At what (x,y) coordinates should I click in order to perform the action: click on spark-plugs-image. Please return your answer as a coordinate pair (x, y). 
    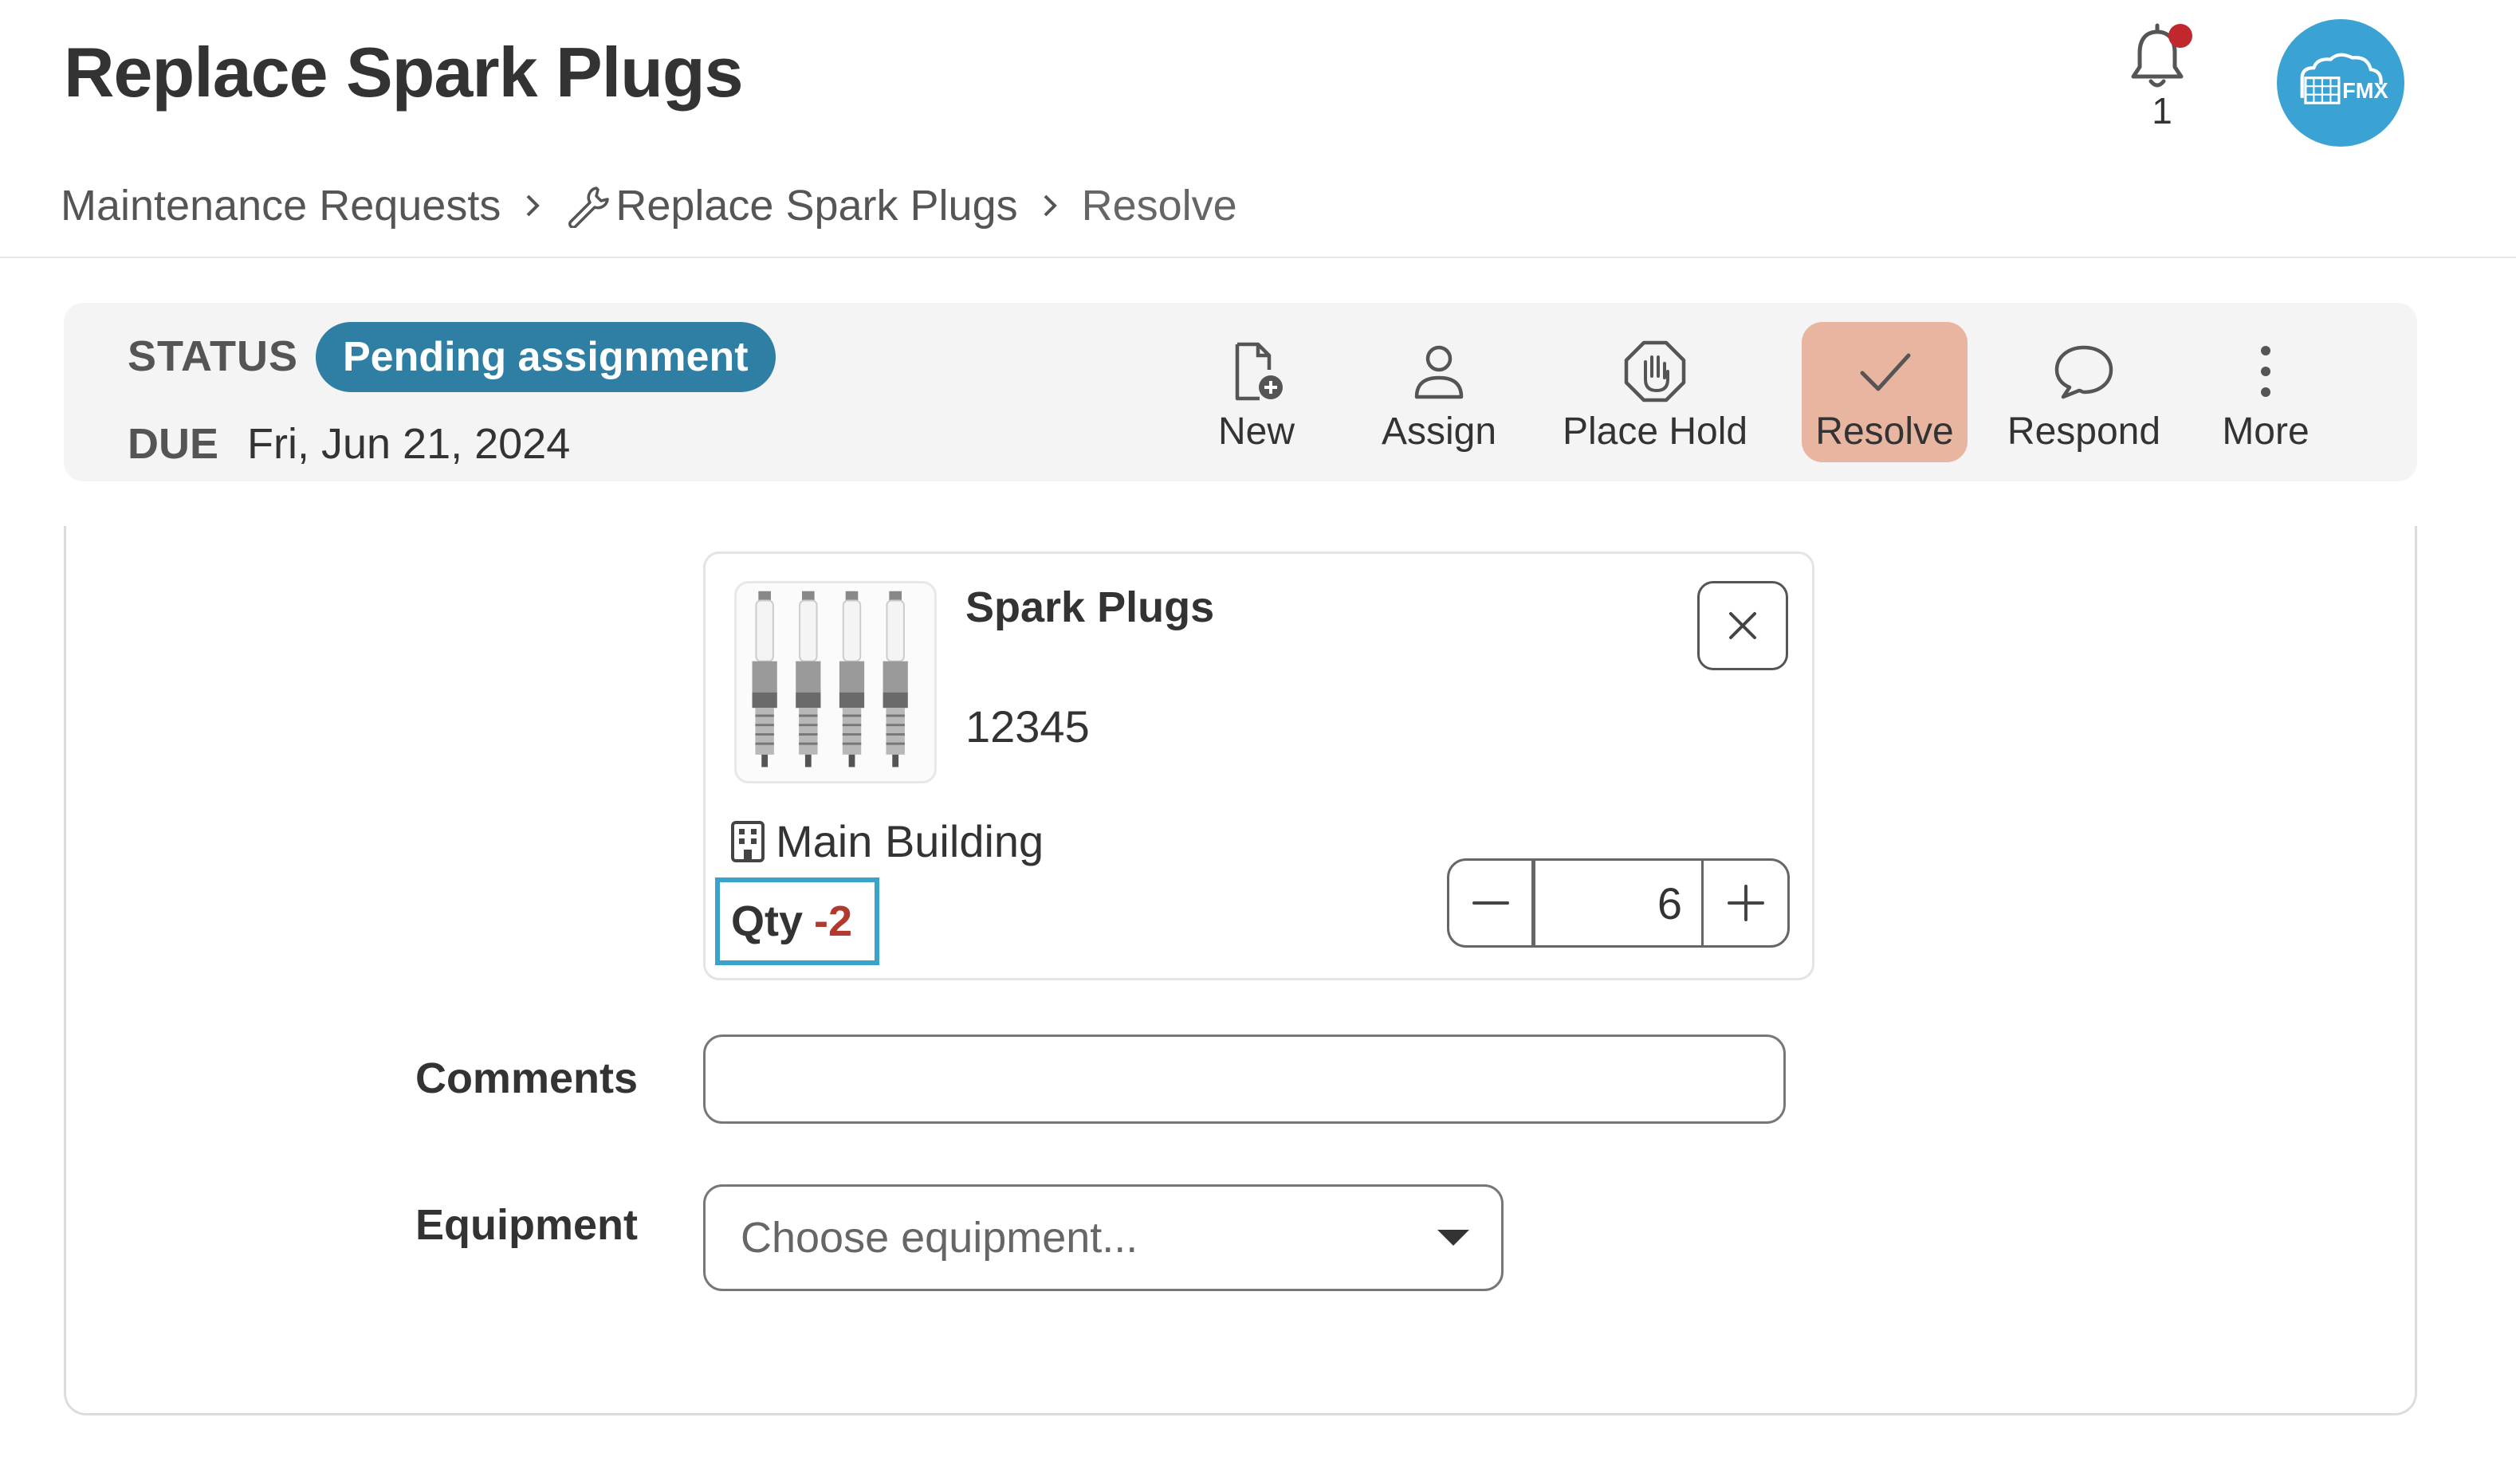
    Looking at the image, I should click on (830, 679).